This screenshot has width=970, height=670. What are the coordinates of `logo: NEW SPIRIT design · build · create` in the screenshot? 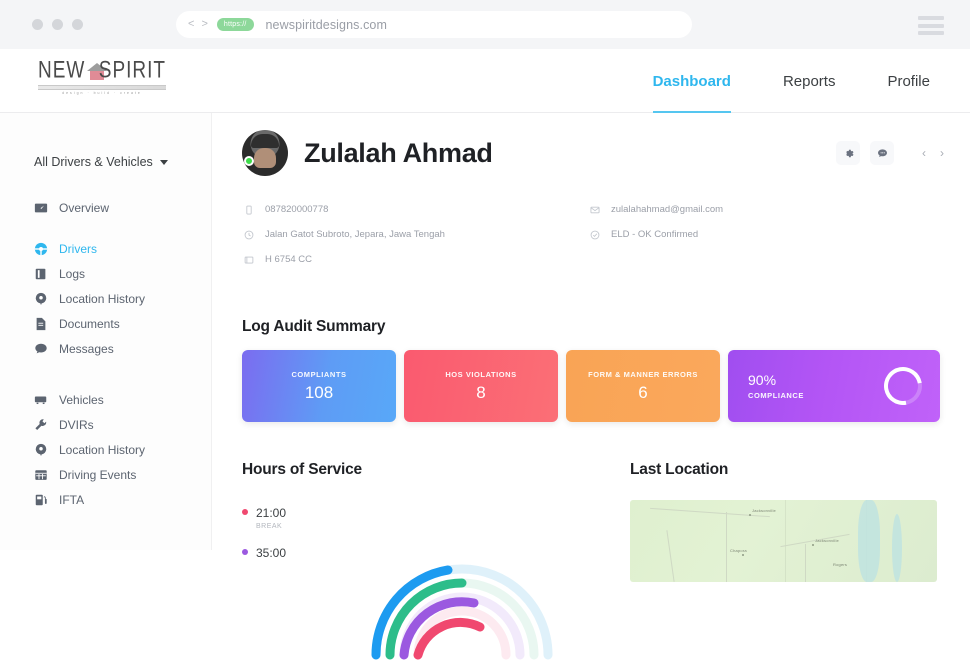 It's located at (102, 76).